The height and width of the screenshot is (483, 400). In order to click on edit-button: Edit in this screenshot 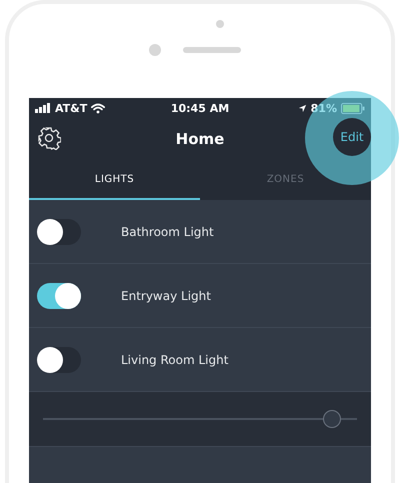, I will do `click(352, 137)`.